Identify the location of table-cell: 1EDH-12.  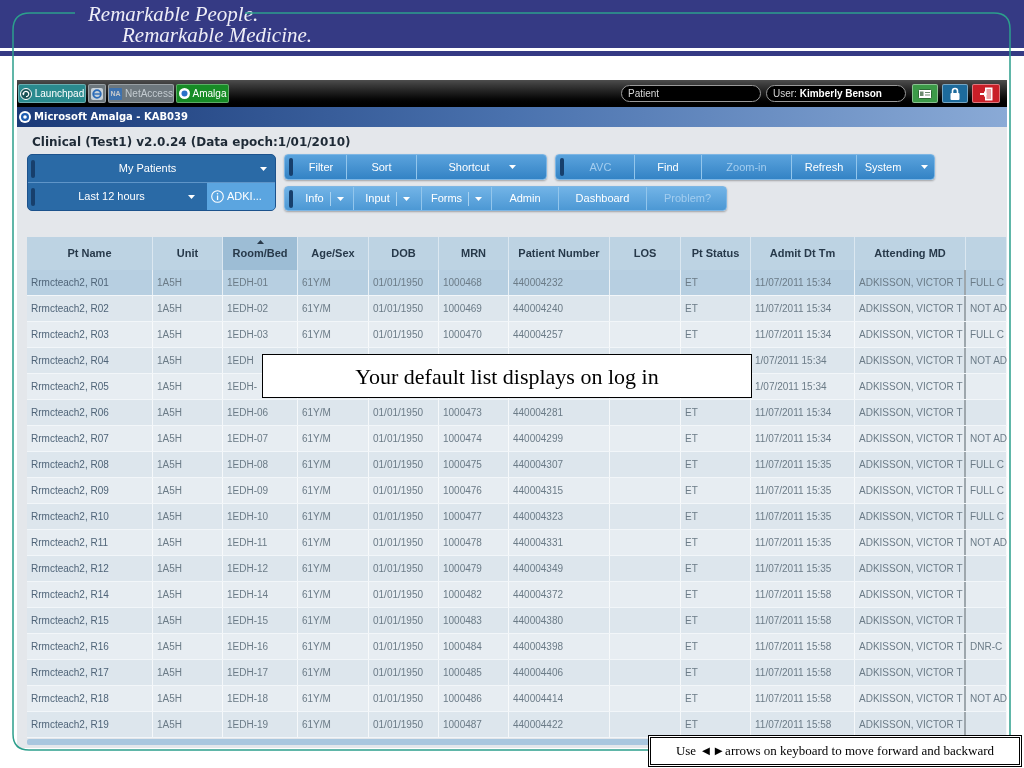
(260, 568).